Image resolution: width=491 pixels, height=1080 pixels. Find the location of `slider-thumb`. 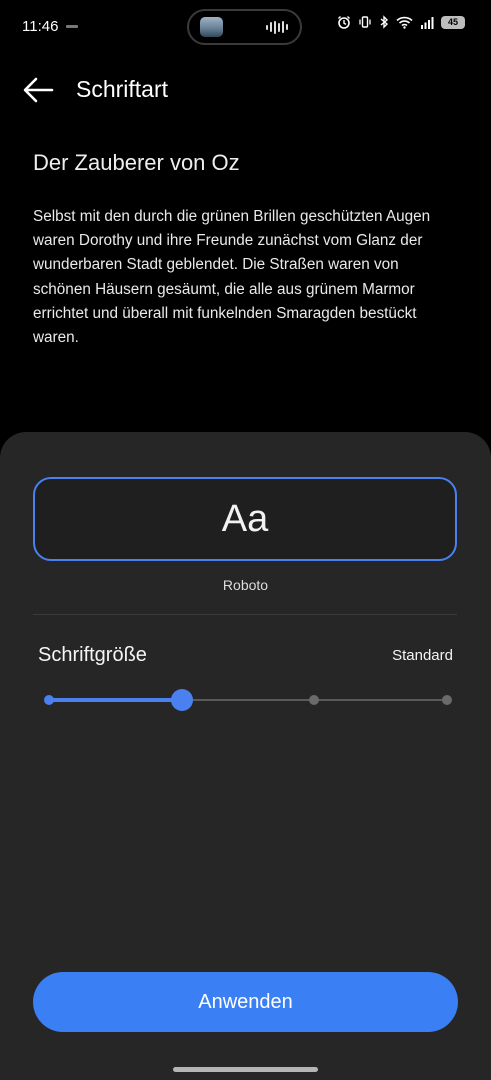

slider-thumb is located at coordinates (181, 700).